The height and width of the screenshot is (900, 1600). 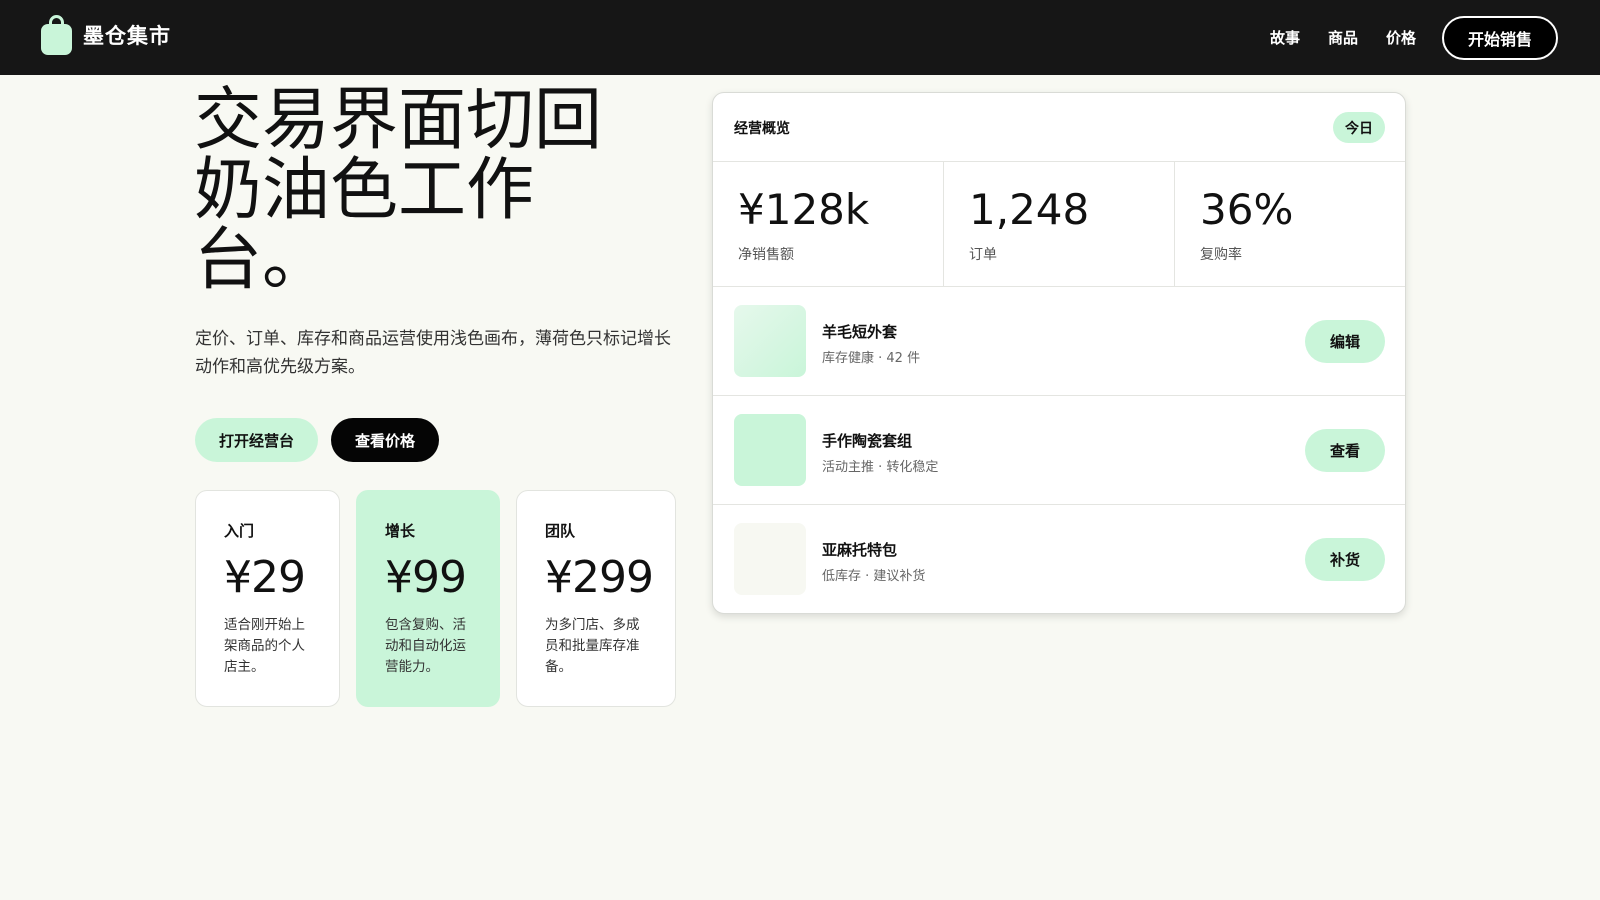 What do you see at coordinates (265, 577) in the screenshot?
I see `plan-price: ¥29` at bounding box center [265, 577].